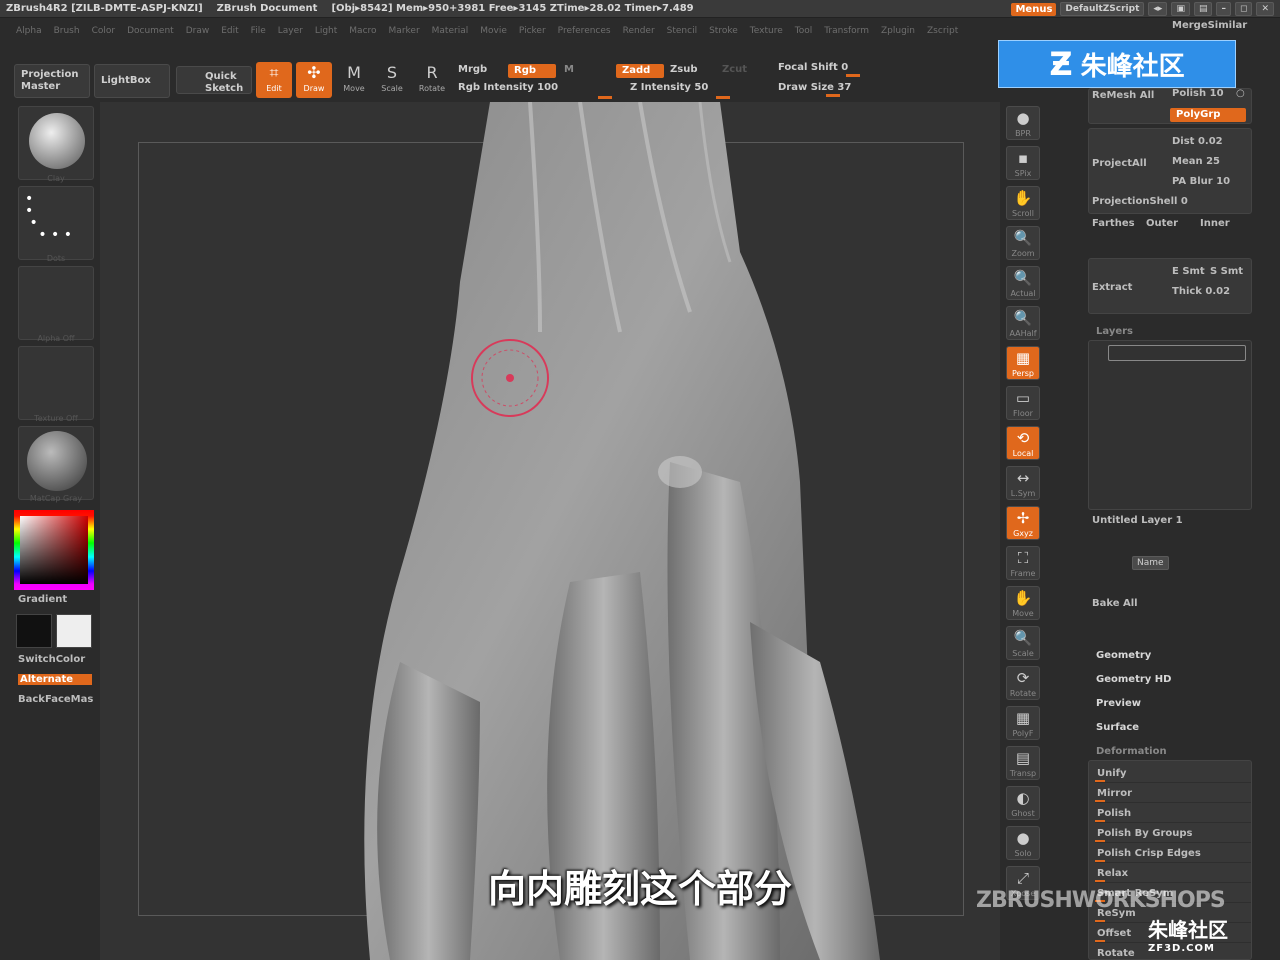 The height and width of the screenshot is (960, 1280). I want to click on main-color-swatch, so click(34, 631).